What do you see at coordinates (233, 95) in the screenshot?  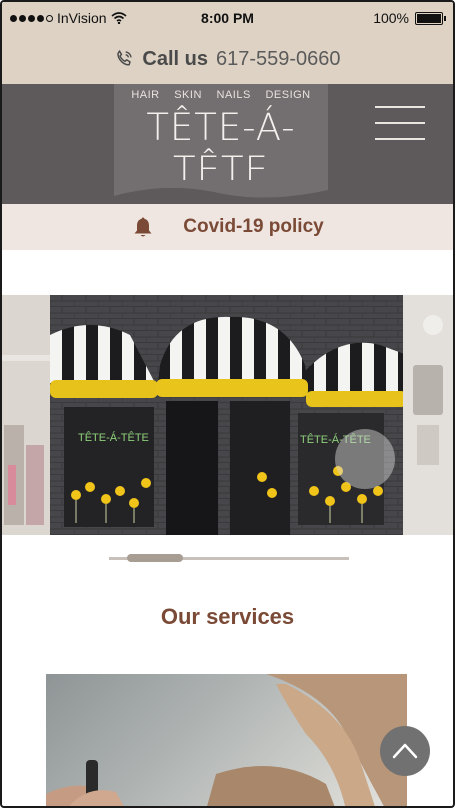 I see `logo-tag: NAILS` at bounding box center [233, 95].